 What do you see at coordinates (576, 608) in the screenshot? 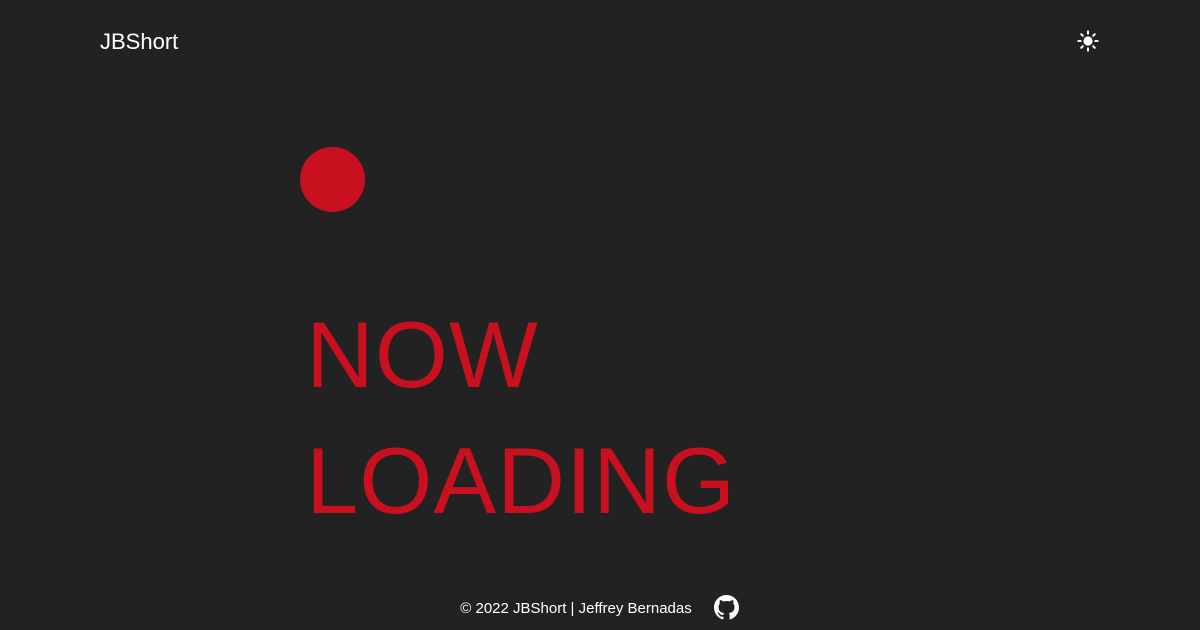
I see `footer-copyright: © 2022 JBShort | Jeffrey Bernadas` at bounding box center [576, 608].